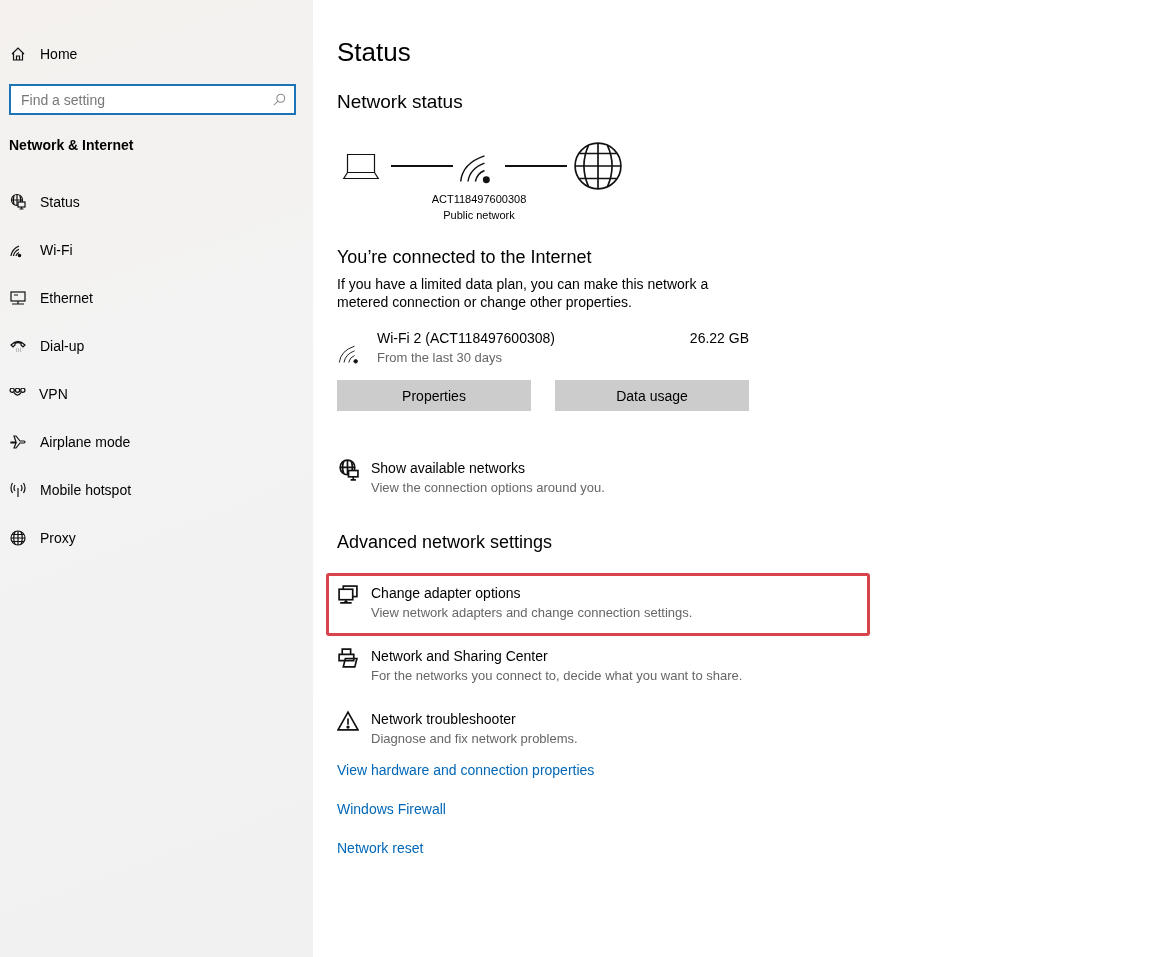 The height and width of the screenshot is (957, 1167). Describe the element at coordinates (391, 809) in the screenshot. I see `settings-link: Windows Firewall` at that location.